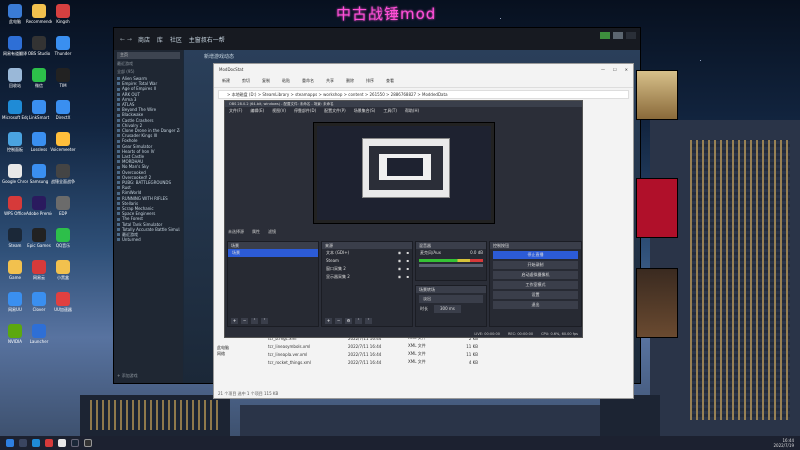  Describe the element at coordinates (88, 443) in the screenshot. I see `obs-icon` at that location.